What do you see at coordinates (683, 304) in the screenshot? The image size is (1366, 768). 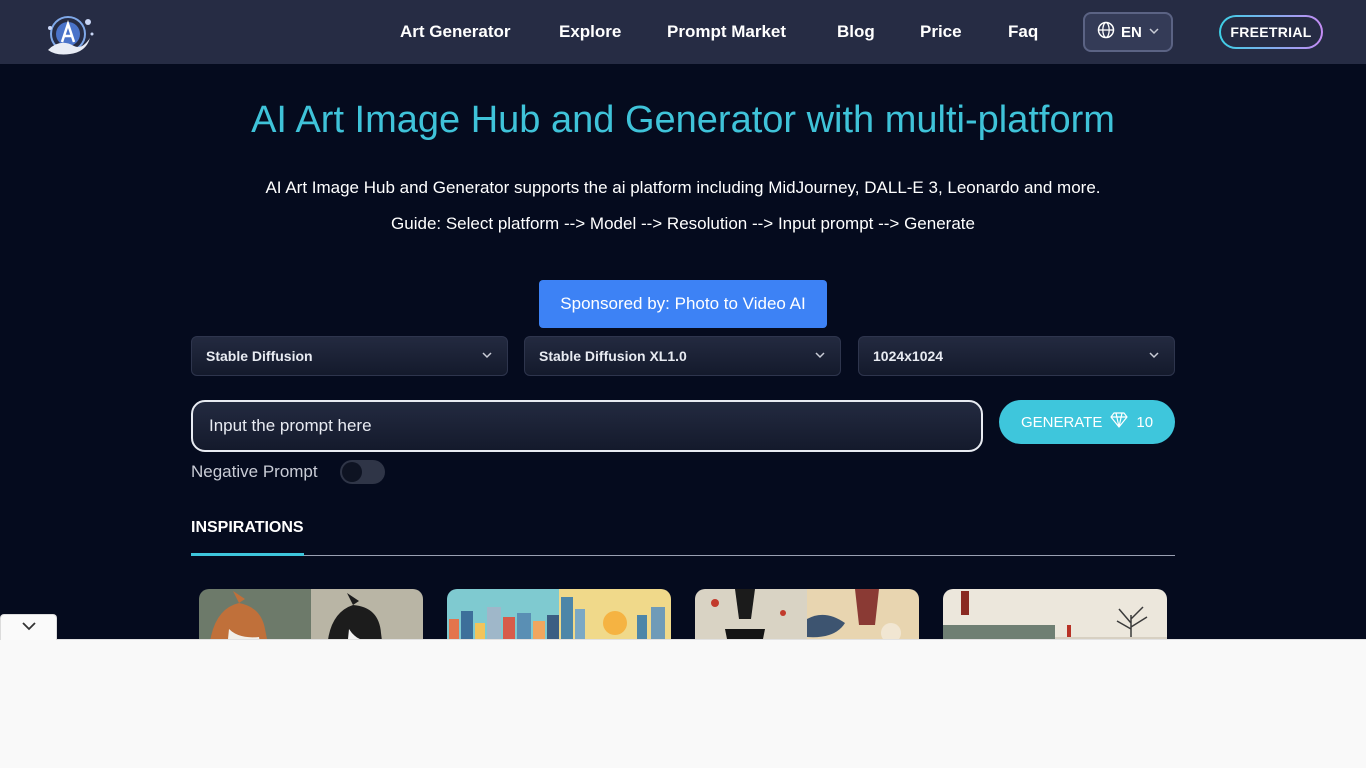 I see `sponsor-button: Sponsored by: Photo to Video AI` at bounding box center [683, 304].